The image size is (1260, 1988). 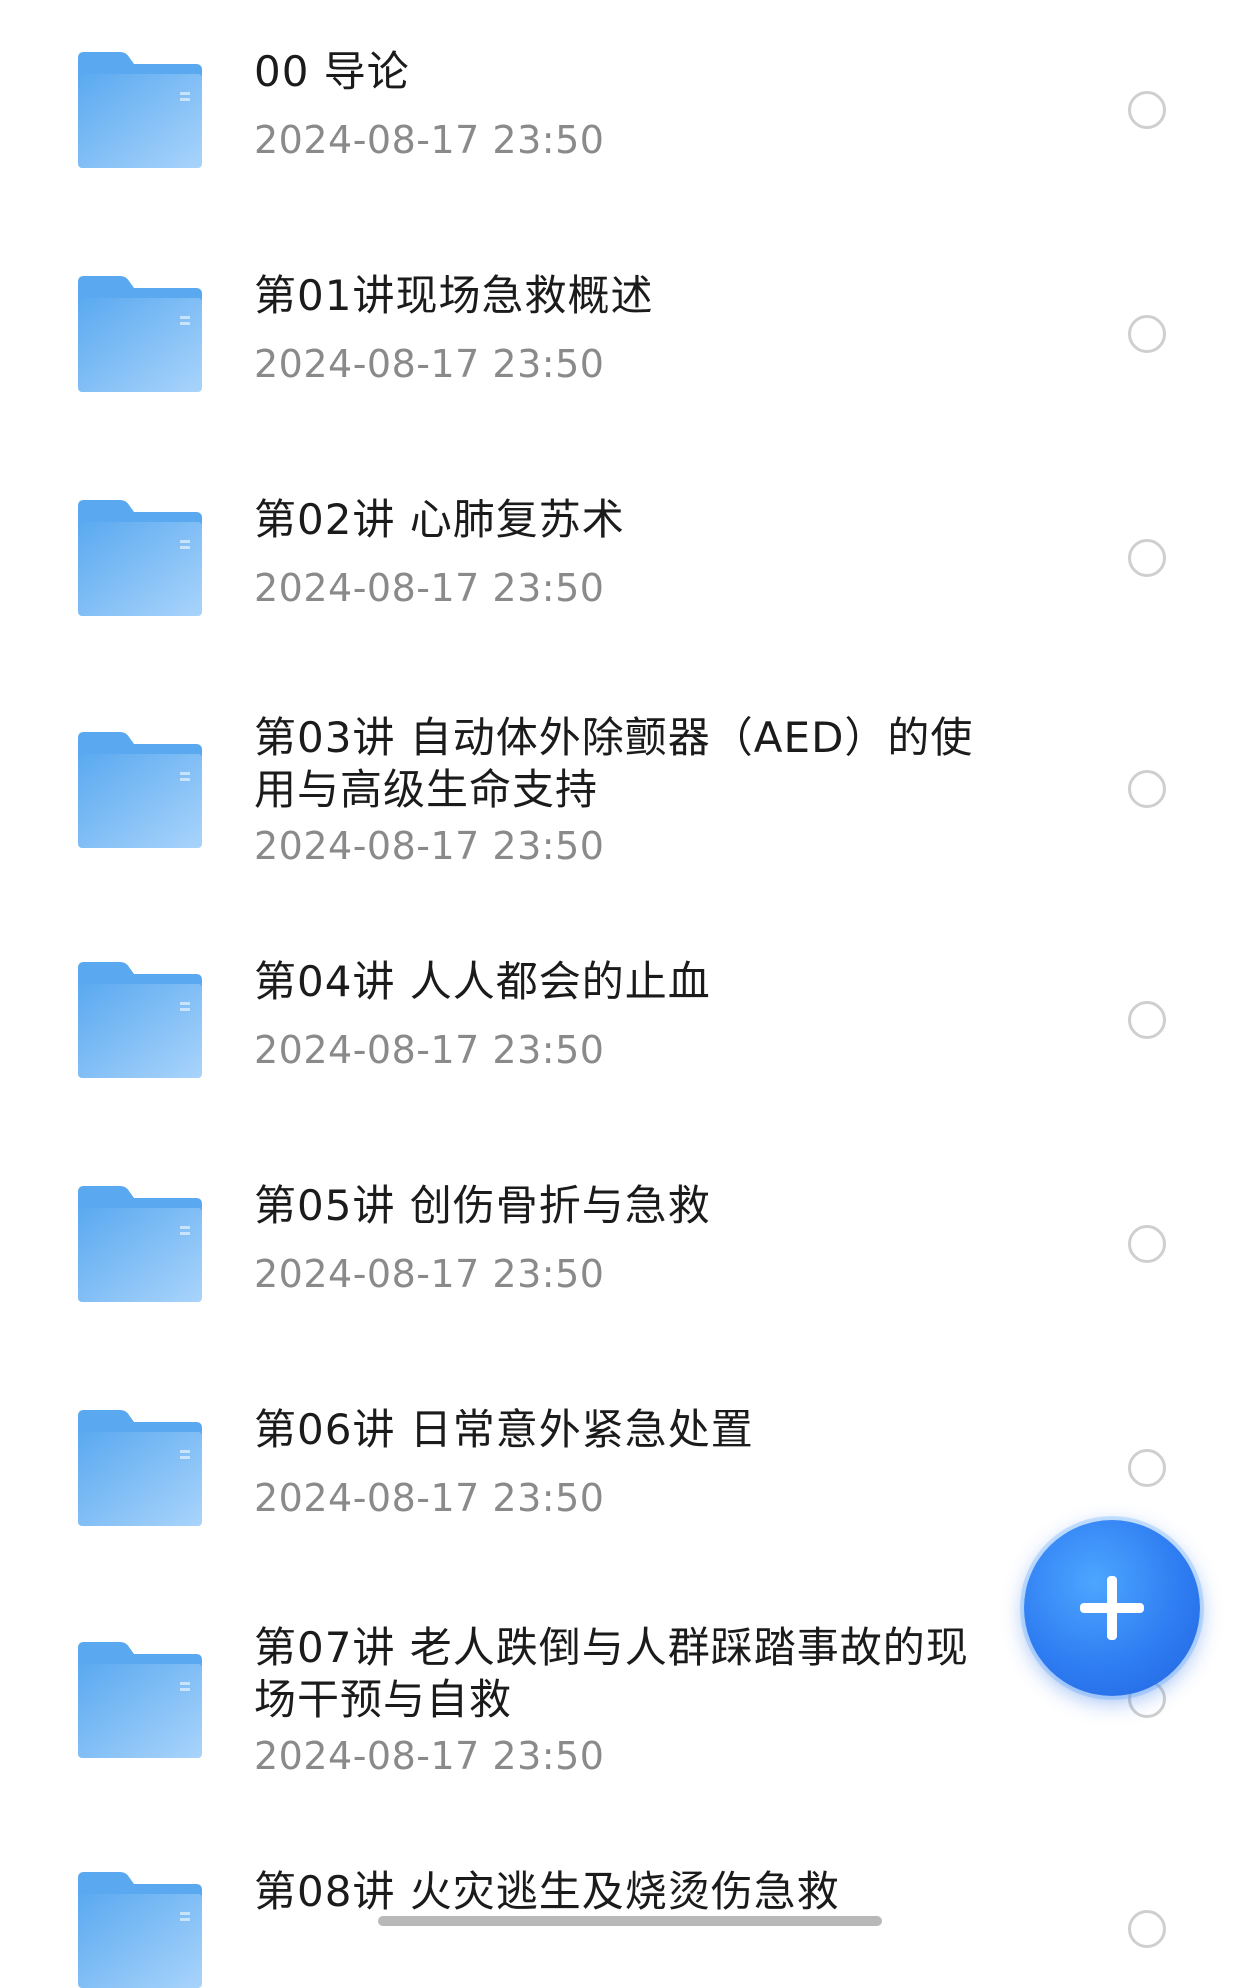 What do you see at coordinates (332, 71) in the screenshot?
I see `item-title: 00 导论` at bounding box center [332, 71].